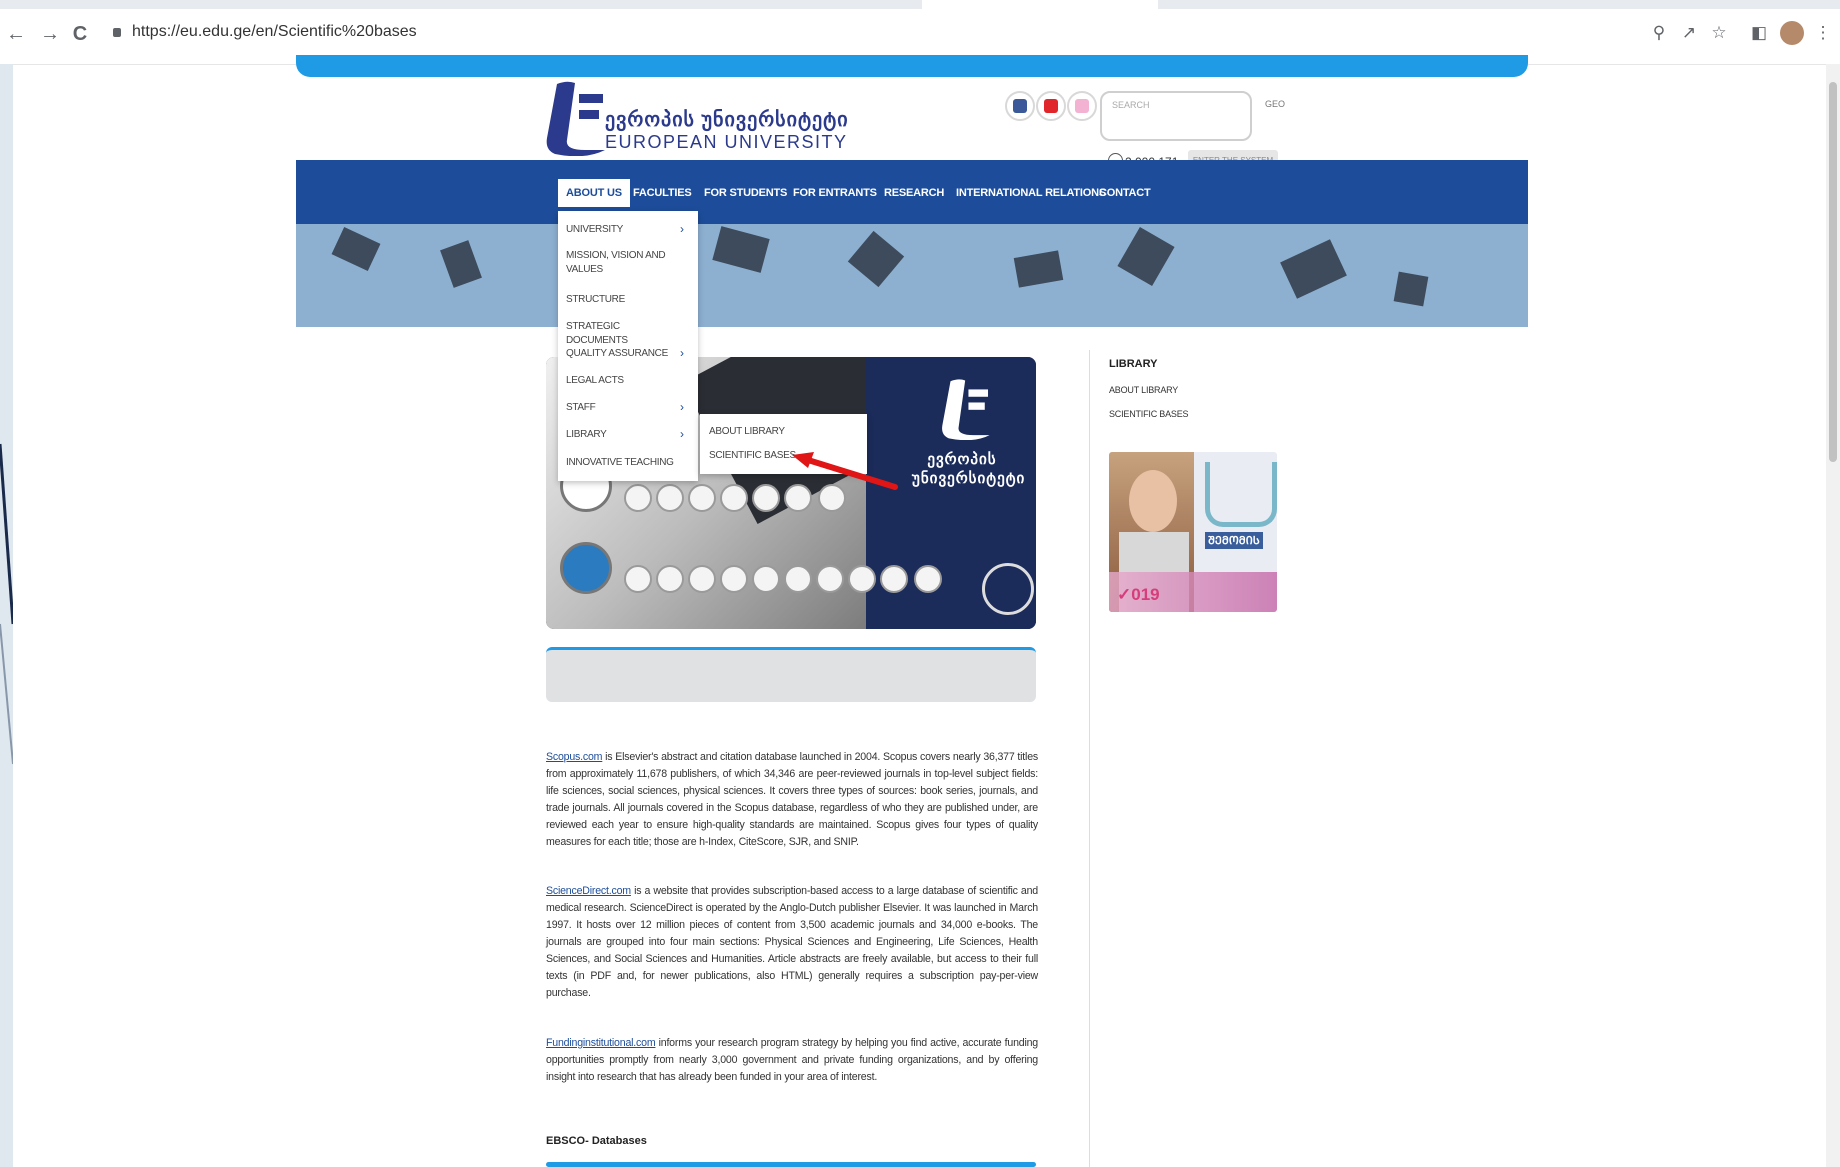  Describe the element at coordinates (1833, 272) in the screenshot. I see `scrollbar-thumb` at that location.